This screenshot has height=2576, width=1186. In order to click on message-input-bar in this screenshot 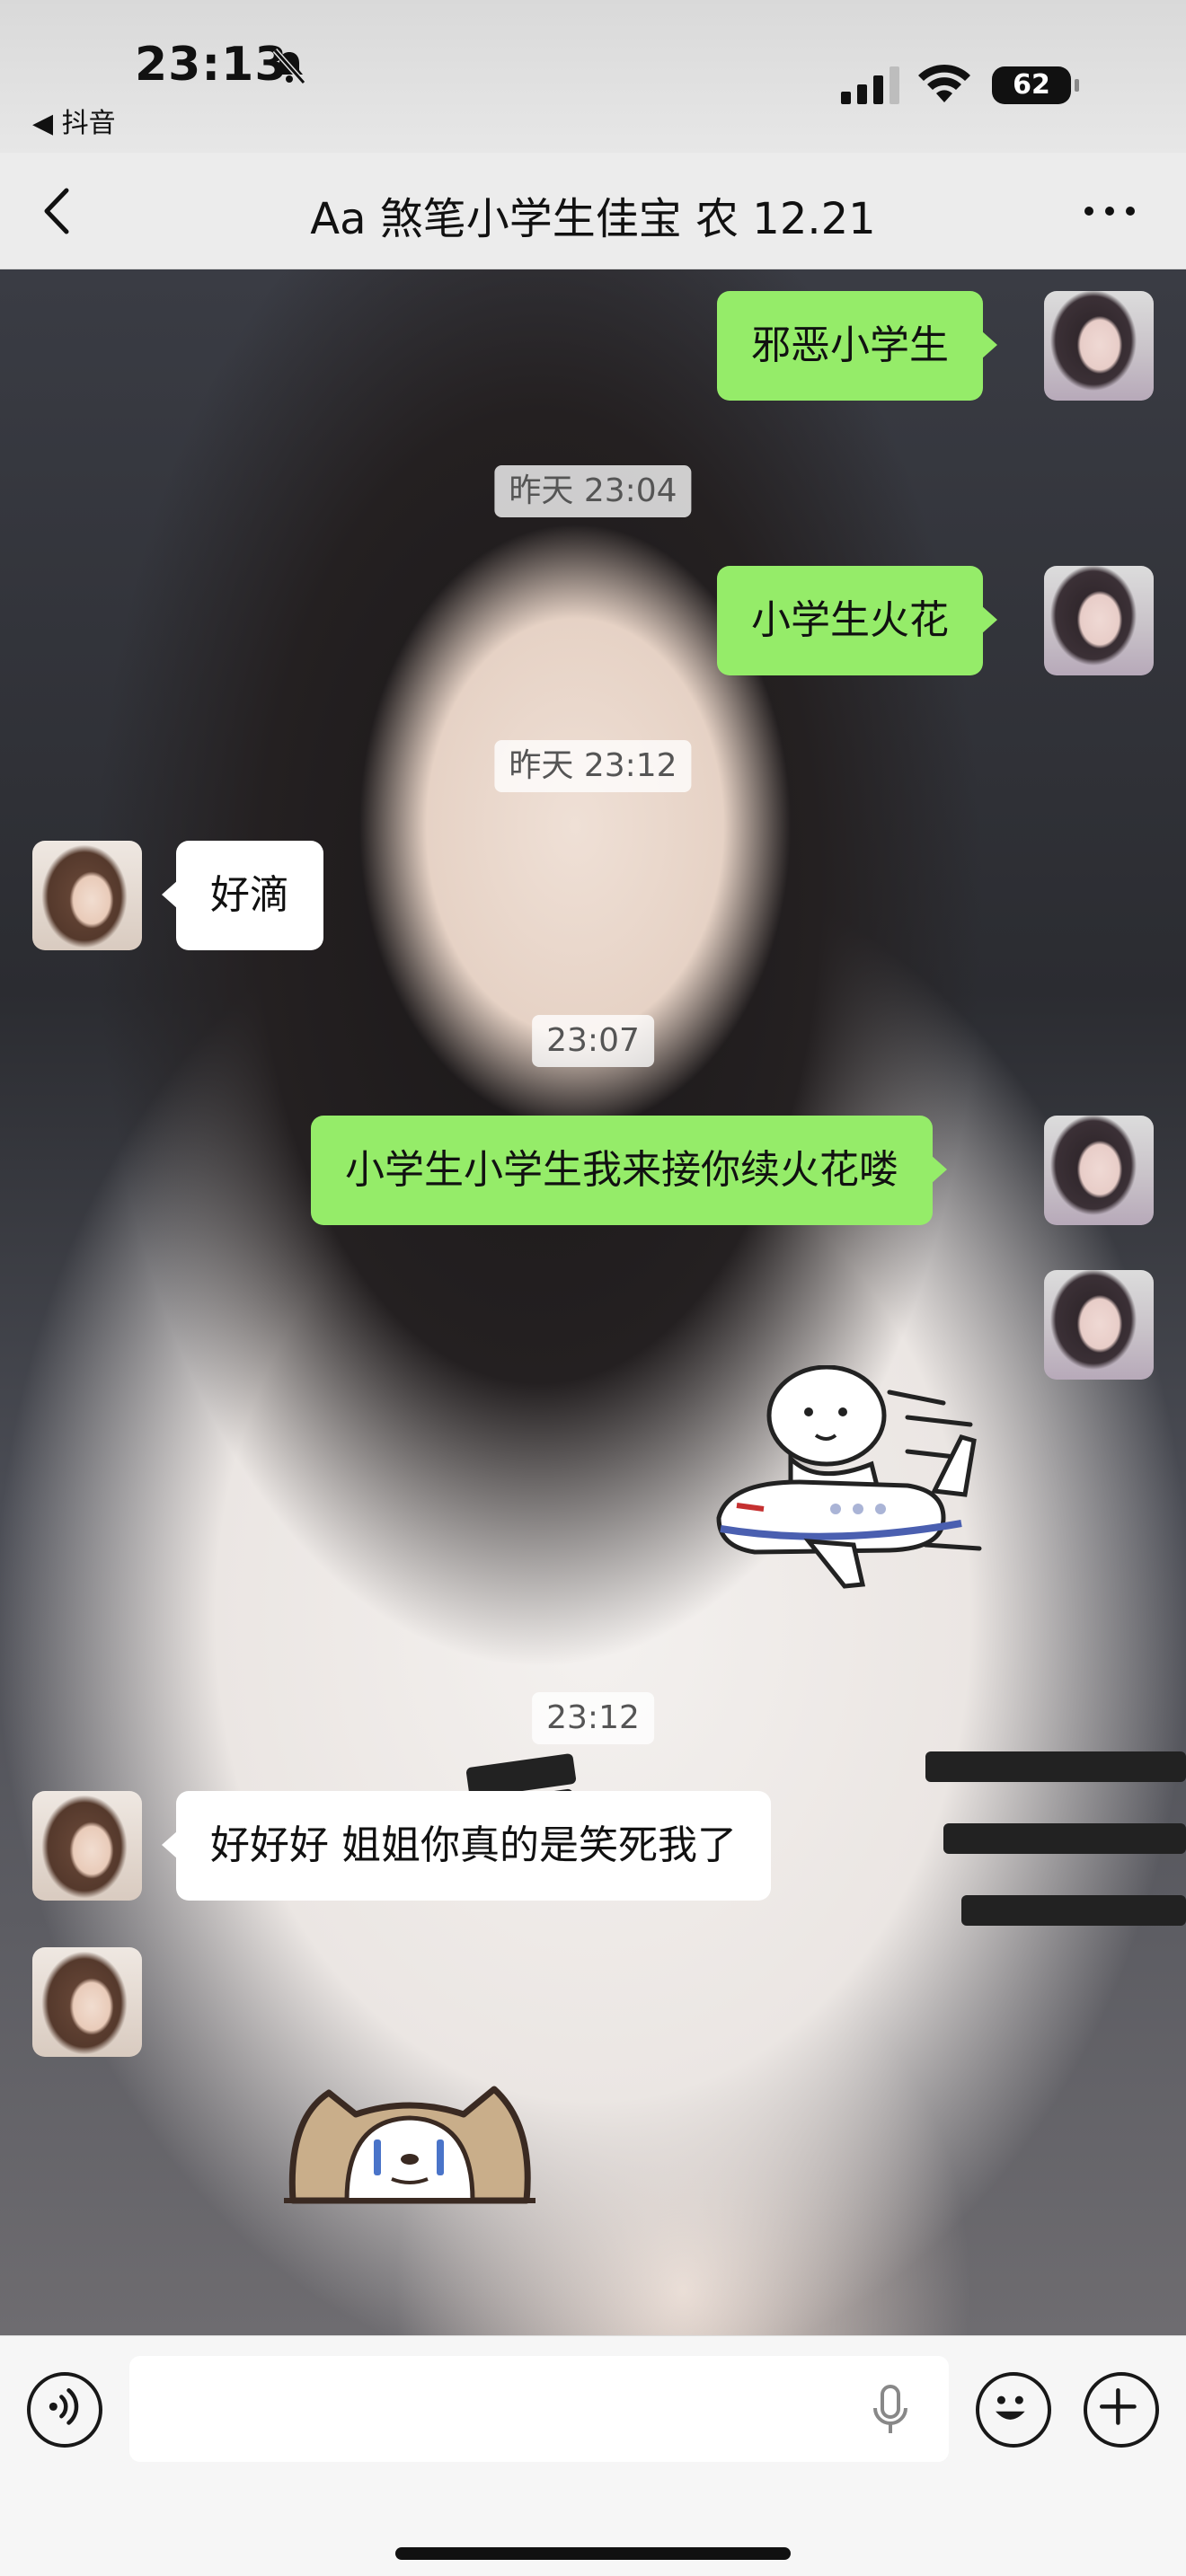, I will do `click(593, 2455)`.